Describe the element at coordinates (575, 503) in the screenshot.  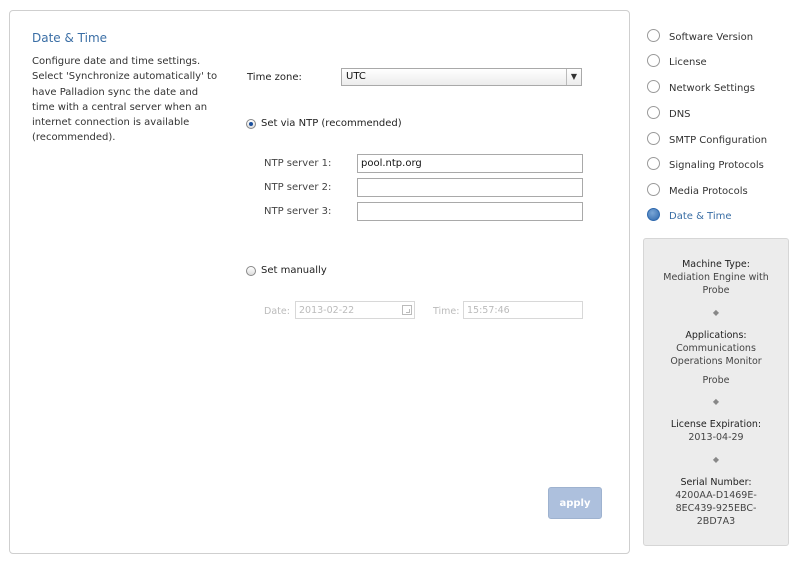
I see `apply-button: apply` at that location.